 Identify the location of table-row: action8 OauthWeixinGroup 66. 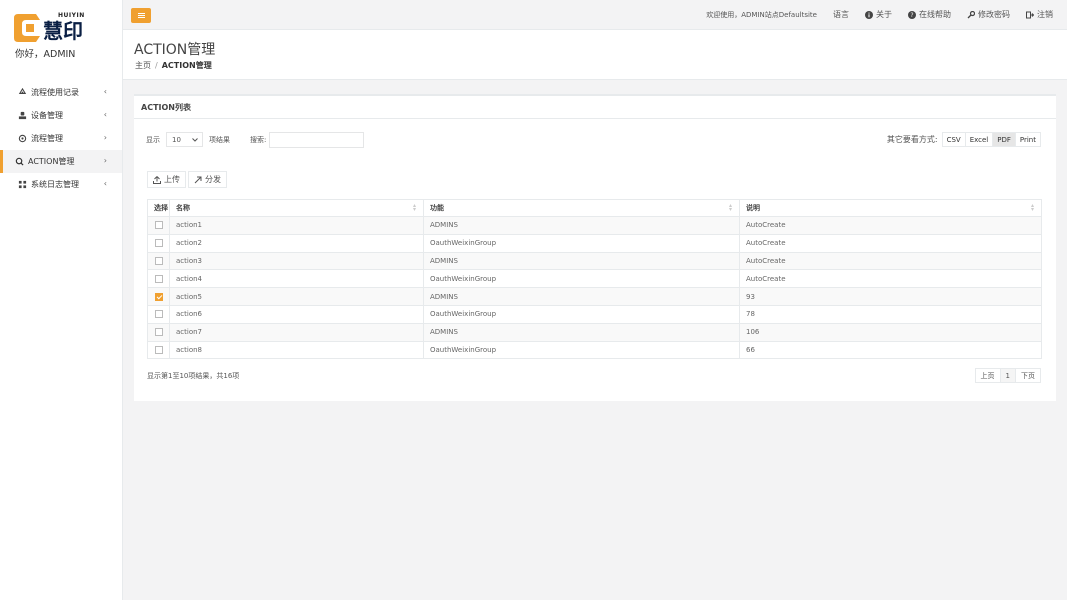
(594, 350).